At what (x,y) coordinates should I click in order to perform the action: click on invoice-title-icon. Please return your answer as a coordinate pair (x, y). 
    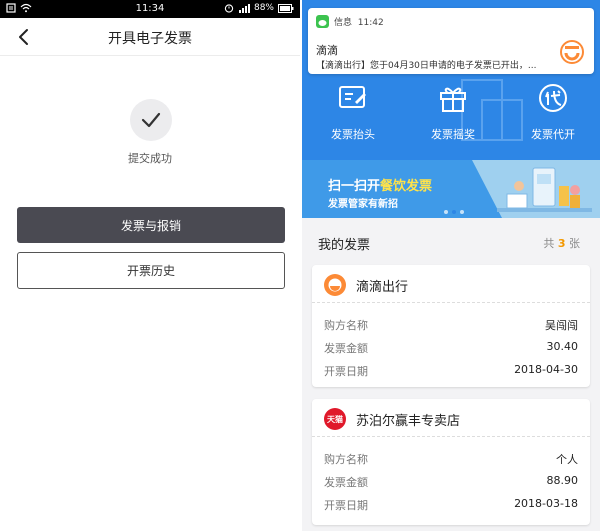
    Looking at the image, I should click on (352, 97).